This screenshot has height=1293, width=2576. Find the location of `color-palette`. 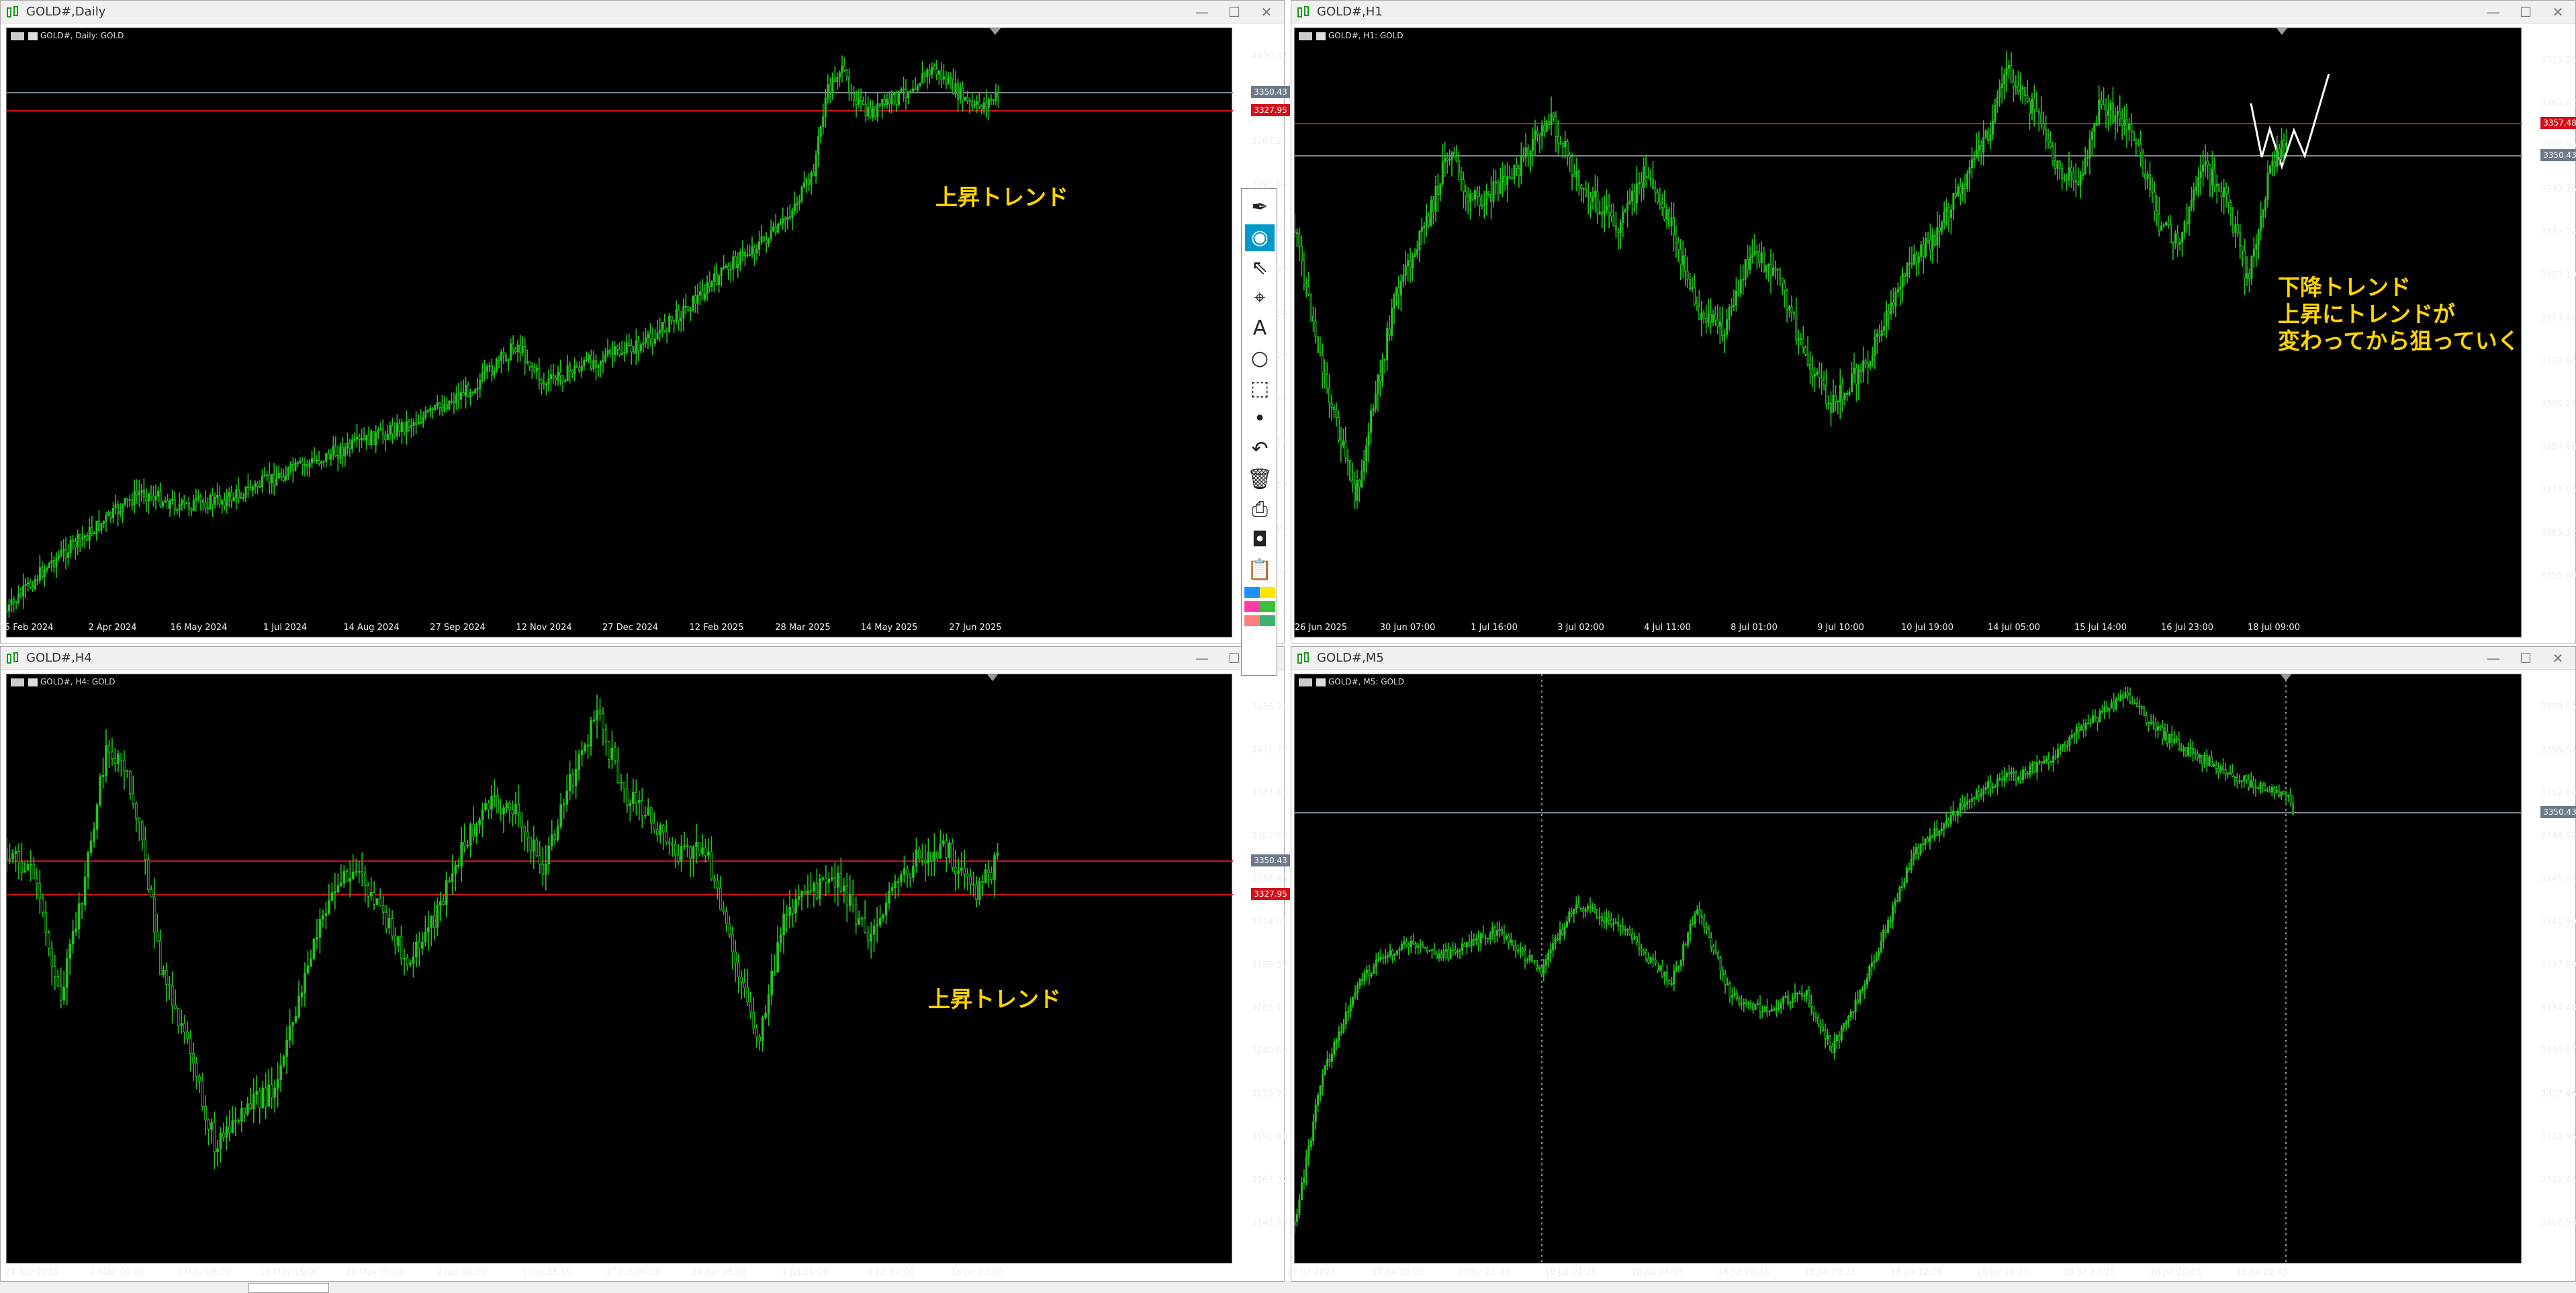

color-palette is located at coordinates (1259, 608).